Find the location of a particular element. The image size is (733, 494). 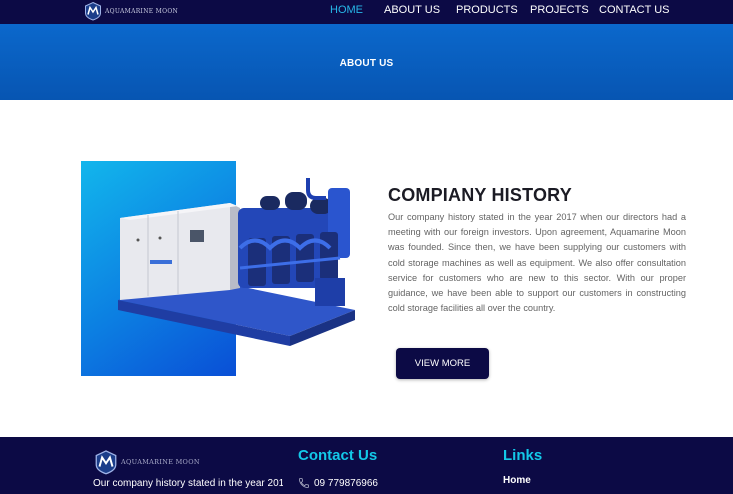

logo-text: AQUAMARINE MOON is located at coordinates (142, 11).